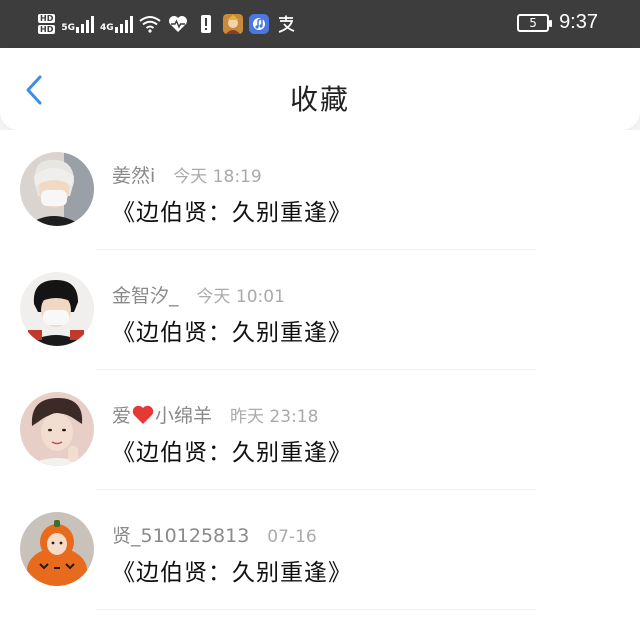 Image resolution: width=640 pixels, height=626 pixels. Describe the element at coordinates (240, 297) in the screenshot. I see `timestamp: 今天 10:01` at that location.